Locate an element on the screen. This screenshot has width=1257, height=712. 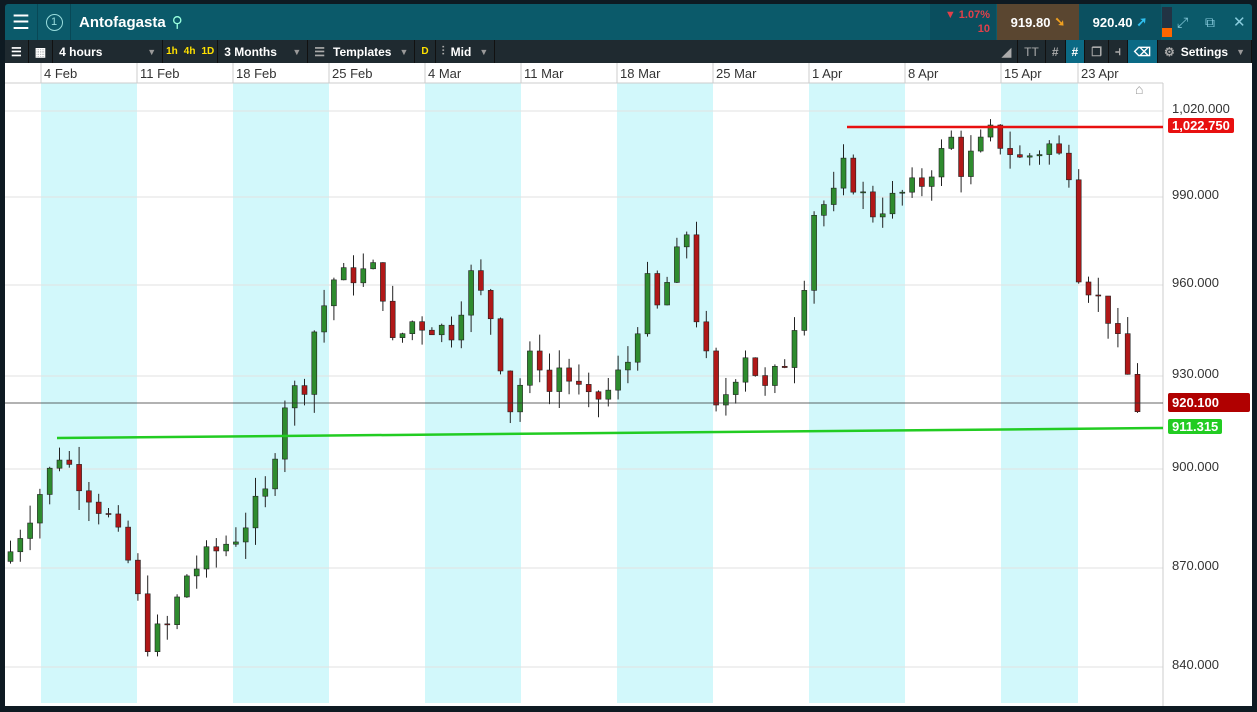
x-tick-label: 25 Mar is located at coordinates (736, 73).